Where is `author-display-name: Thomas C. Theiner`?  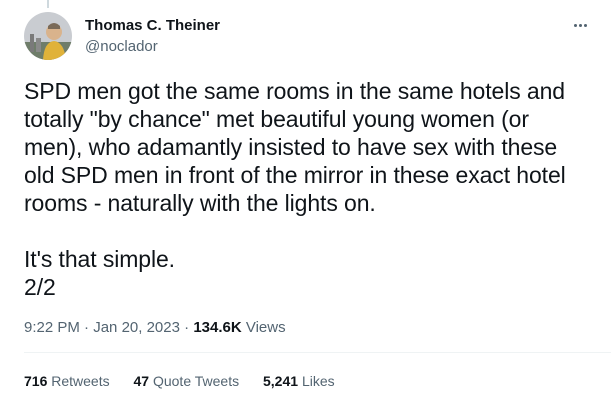 author-display-name: Thomas C. Theiner is located at coordinates (152, 26).